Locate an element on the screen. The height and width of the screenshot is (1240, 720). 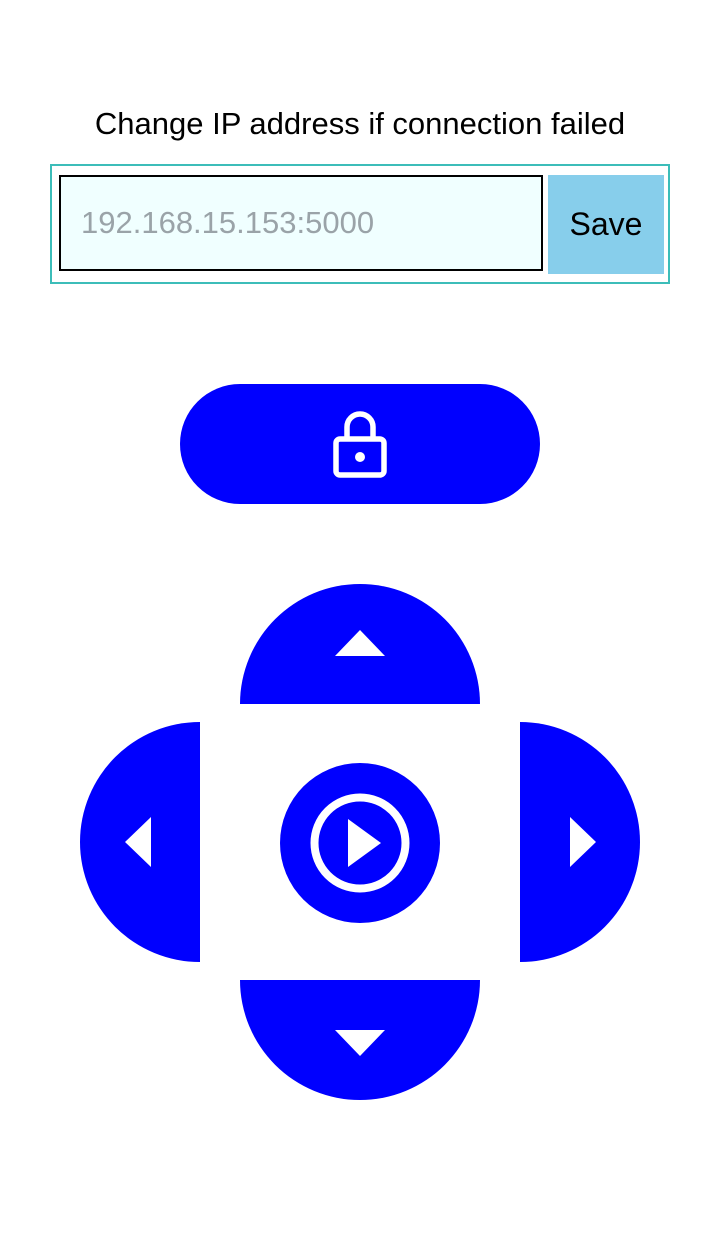
triangle-left-icon is located at coordinates (138, 842).